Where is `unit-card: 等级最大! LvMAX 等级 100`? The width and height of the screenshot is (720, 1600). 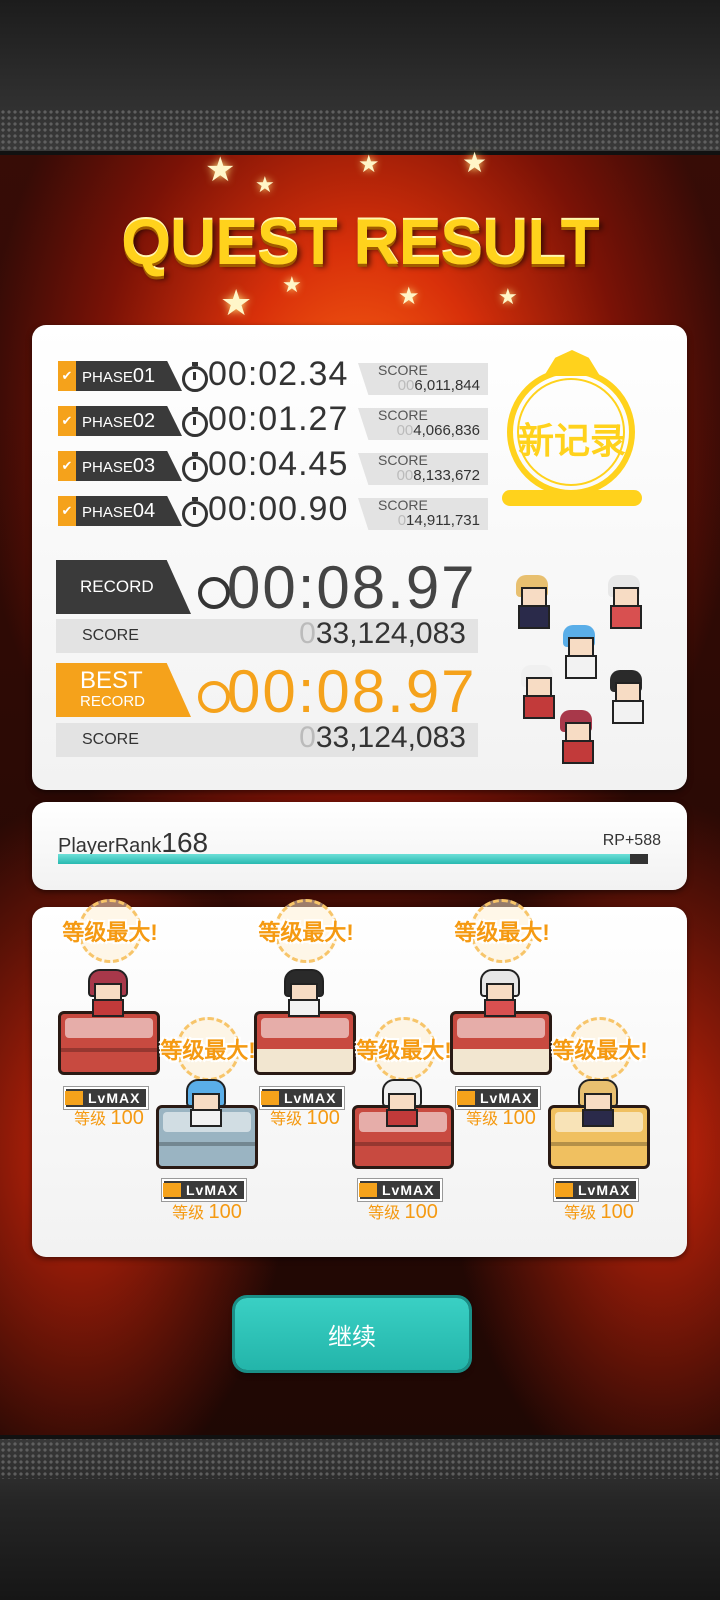 unit-card: 等级最大! LvMAX 等级 100 is located at coordinates (604, 1142).